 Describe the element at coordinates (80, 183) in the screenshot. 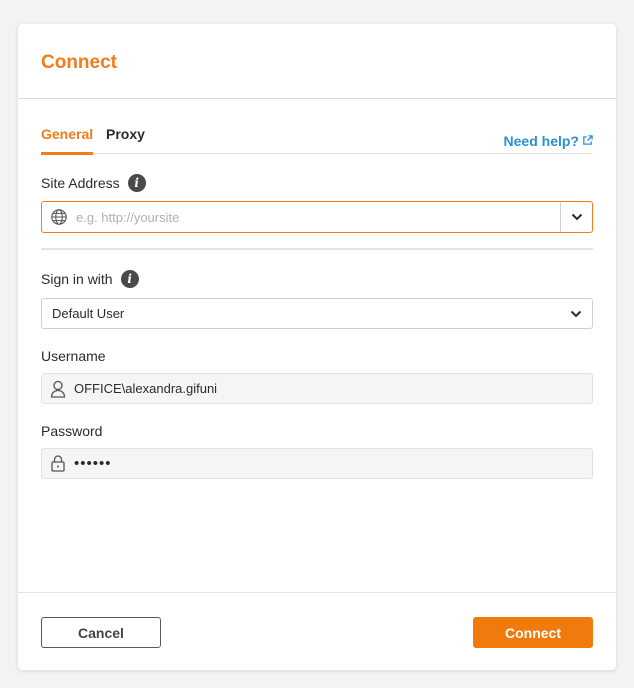

I see `site-address-label: Site Address` at that location.